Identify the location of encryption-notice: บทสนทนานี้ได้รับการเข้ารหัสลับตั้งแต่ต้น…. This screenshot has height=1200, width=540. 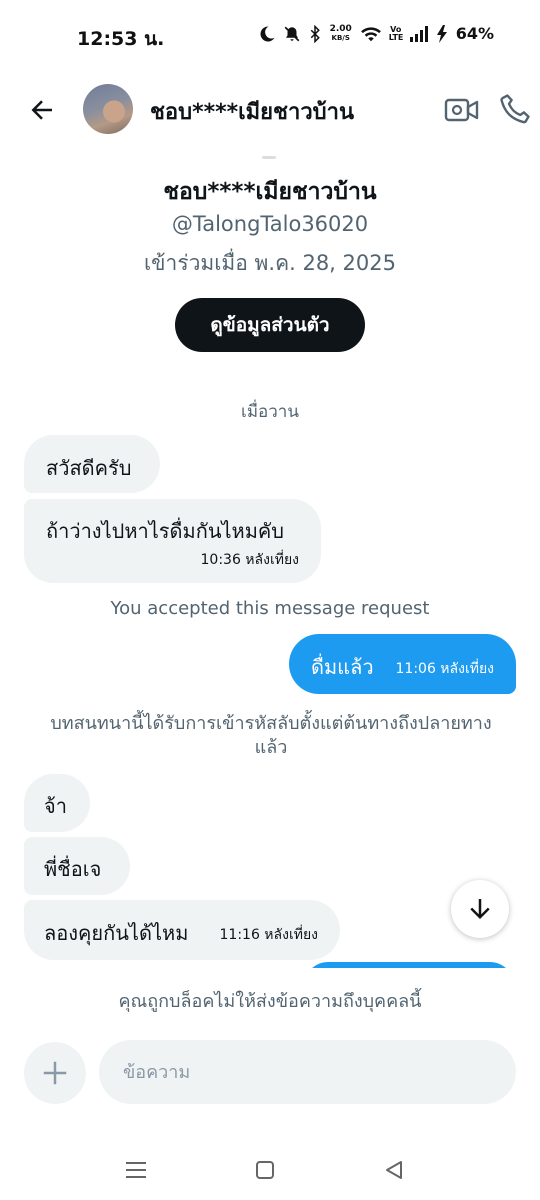
(271, 735).